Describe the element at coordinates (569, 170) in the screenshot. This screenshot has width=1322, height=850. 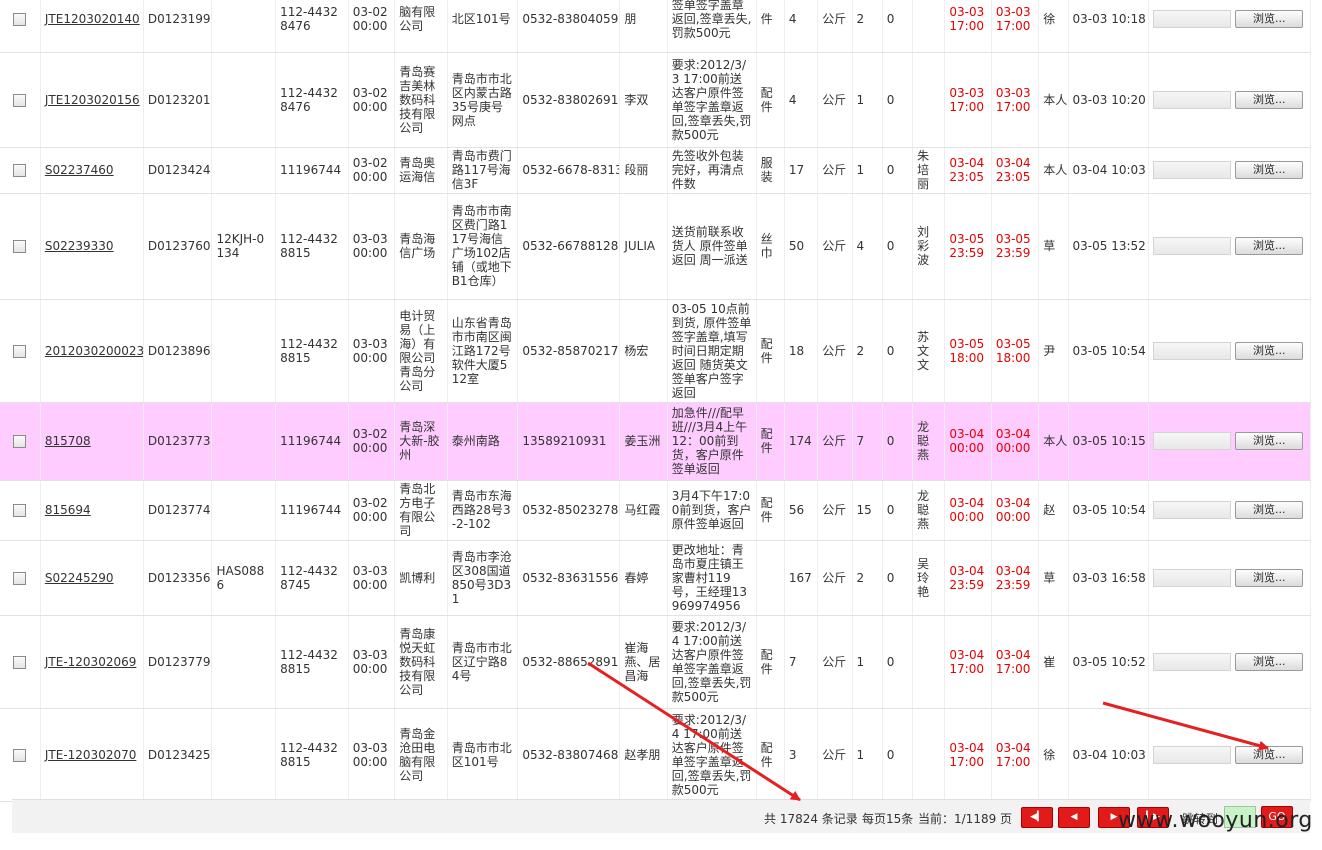
I see `phone-number: 0532-6678-8313` at that location.